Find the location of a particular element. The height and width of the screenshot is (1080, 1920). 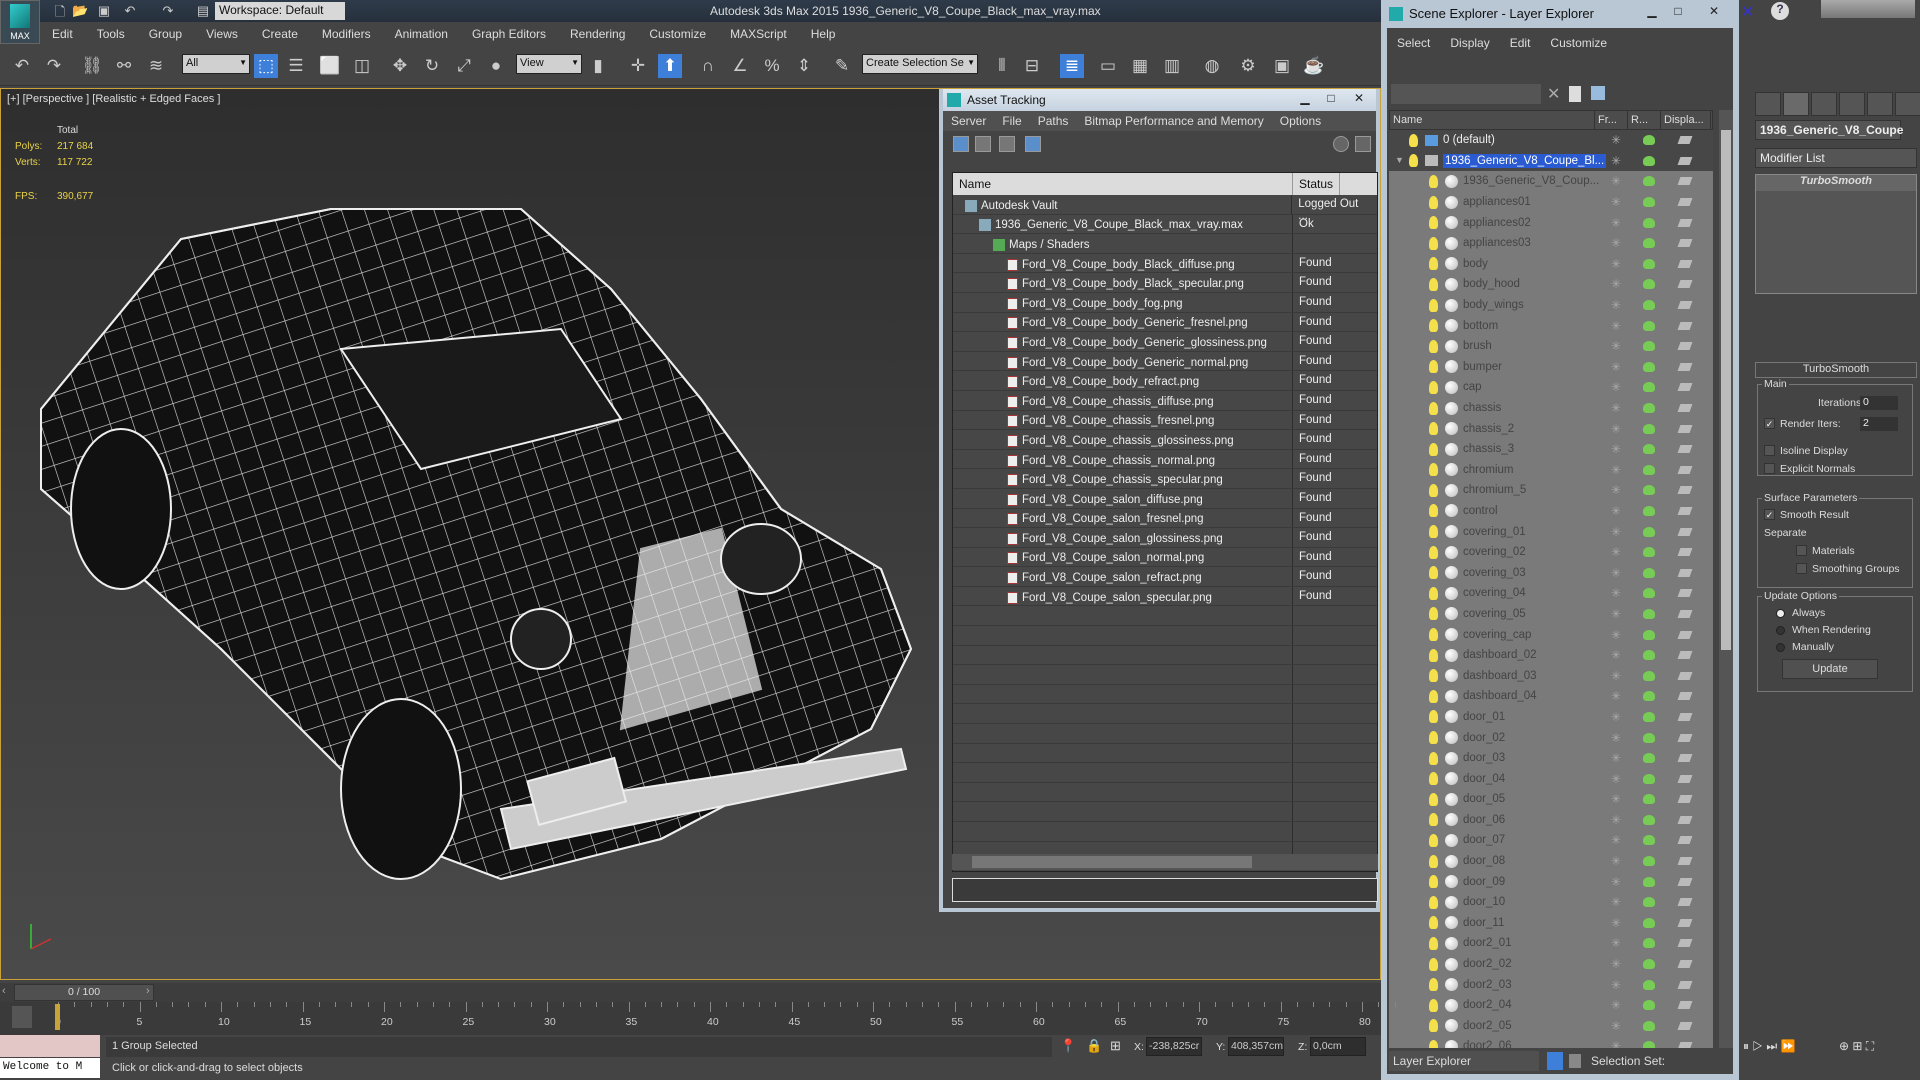

asset-row: Ford_V8_Coupe_salon_fresnel.png Found is located at coordinates (1165, 518).